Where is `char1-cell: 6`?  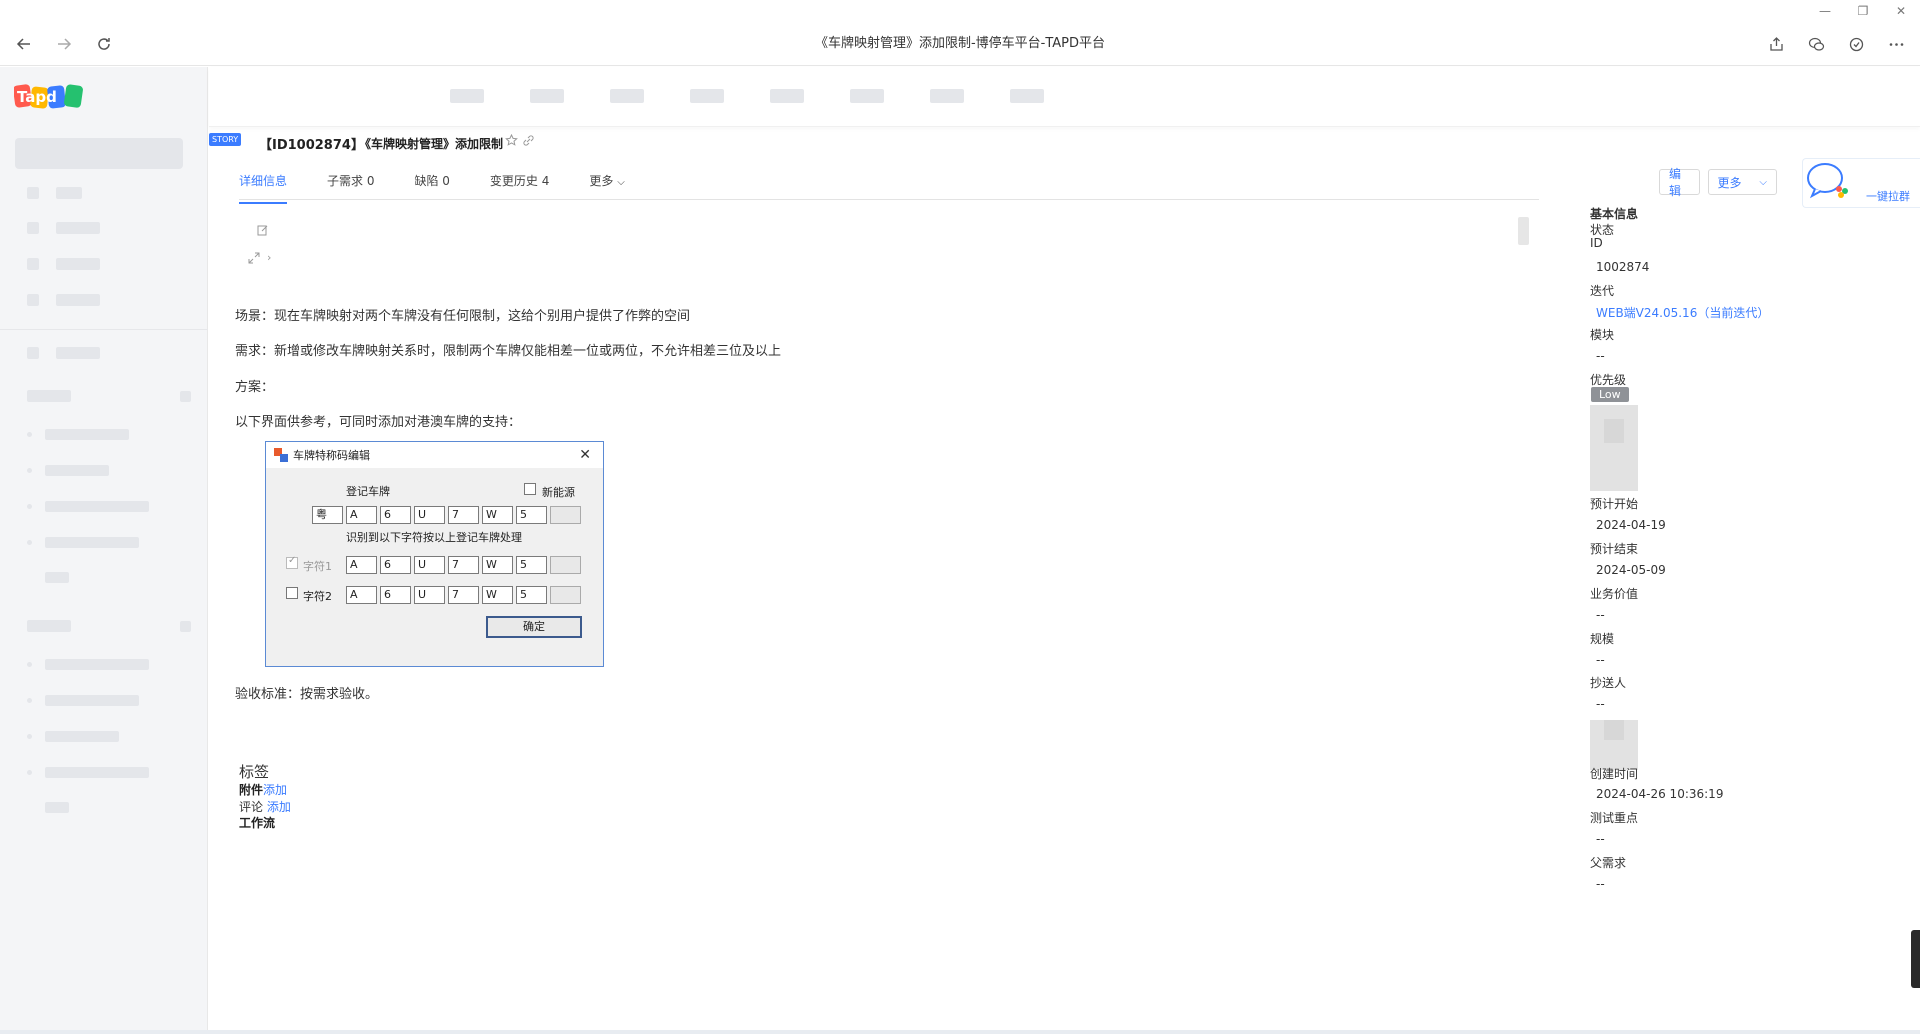 char1-cell: 6 is located at coordinates (395, 565).